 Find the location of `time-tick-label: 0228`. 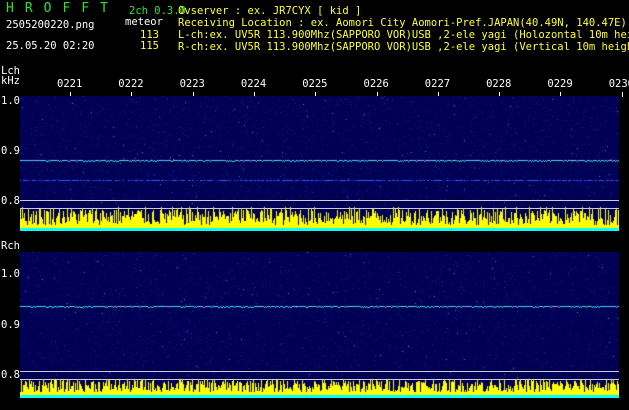

time-tick-label: 0228 is located at coordinates (499, 84).